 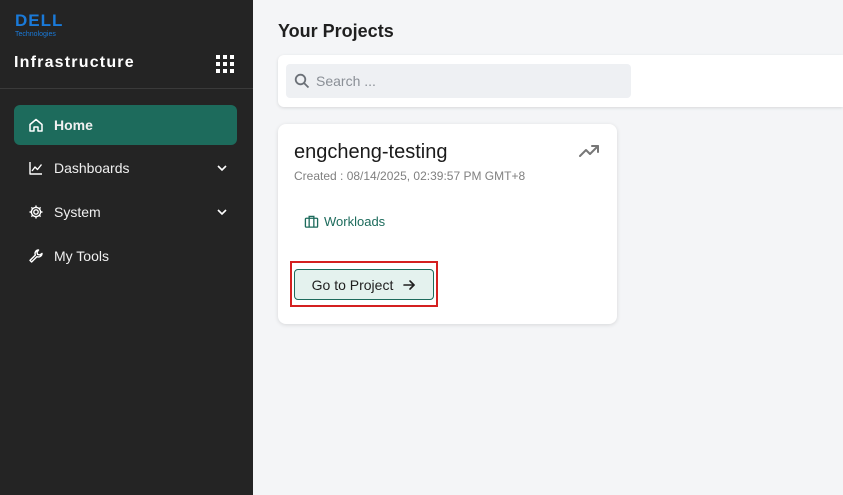 What do you see at coordinates (81, 256) in the screenshot?
I see `sidebar-item-label: My Tools` at bounding box center [81, 256].